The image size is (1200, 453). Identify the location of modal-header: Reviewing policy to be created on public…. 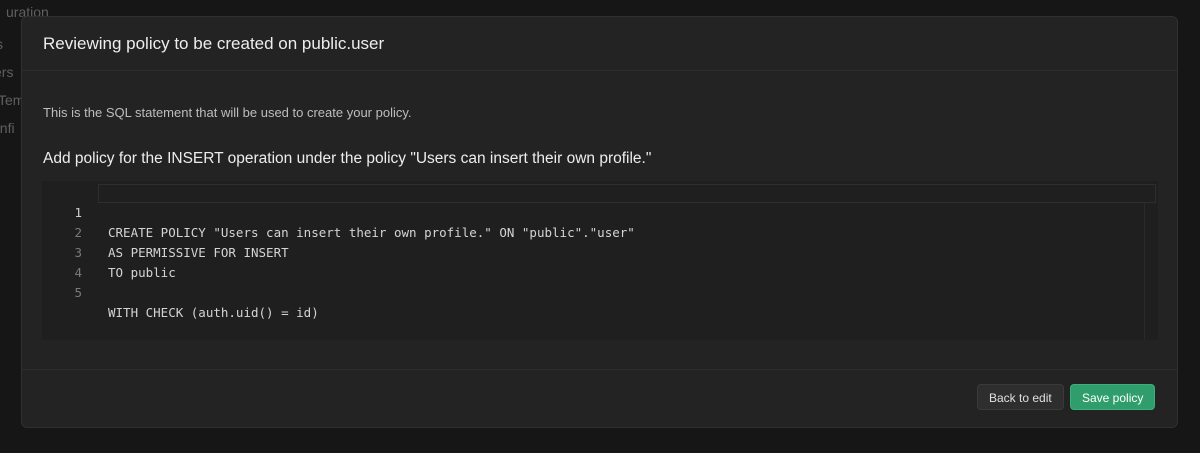
(599, 44).